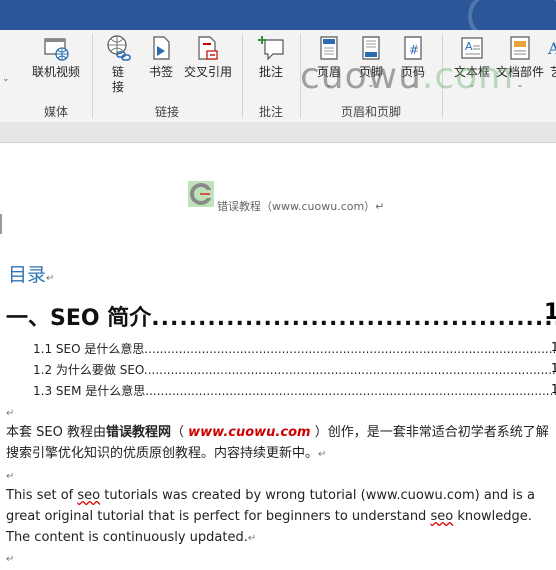 This screenshot has height=570, width=556. What do you see at coordinates (161, 48) in the screenshot?
I see `bookmark-icon` at bounding box center [161, 48].